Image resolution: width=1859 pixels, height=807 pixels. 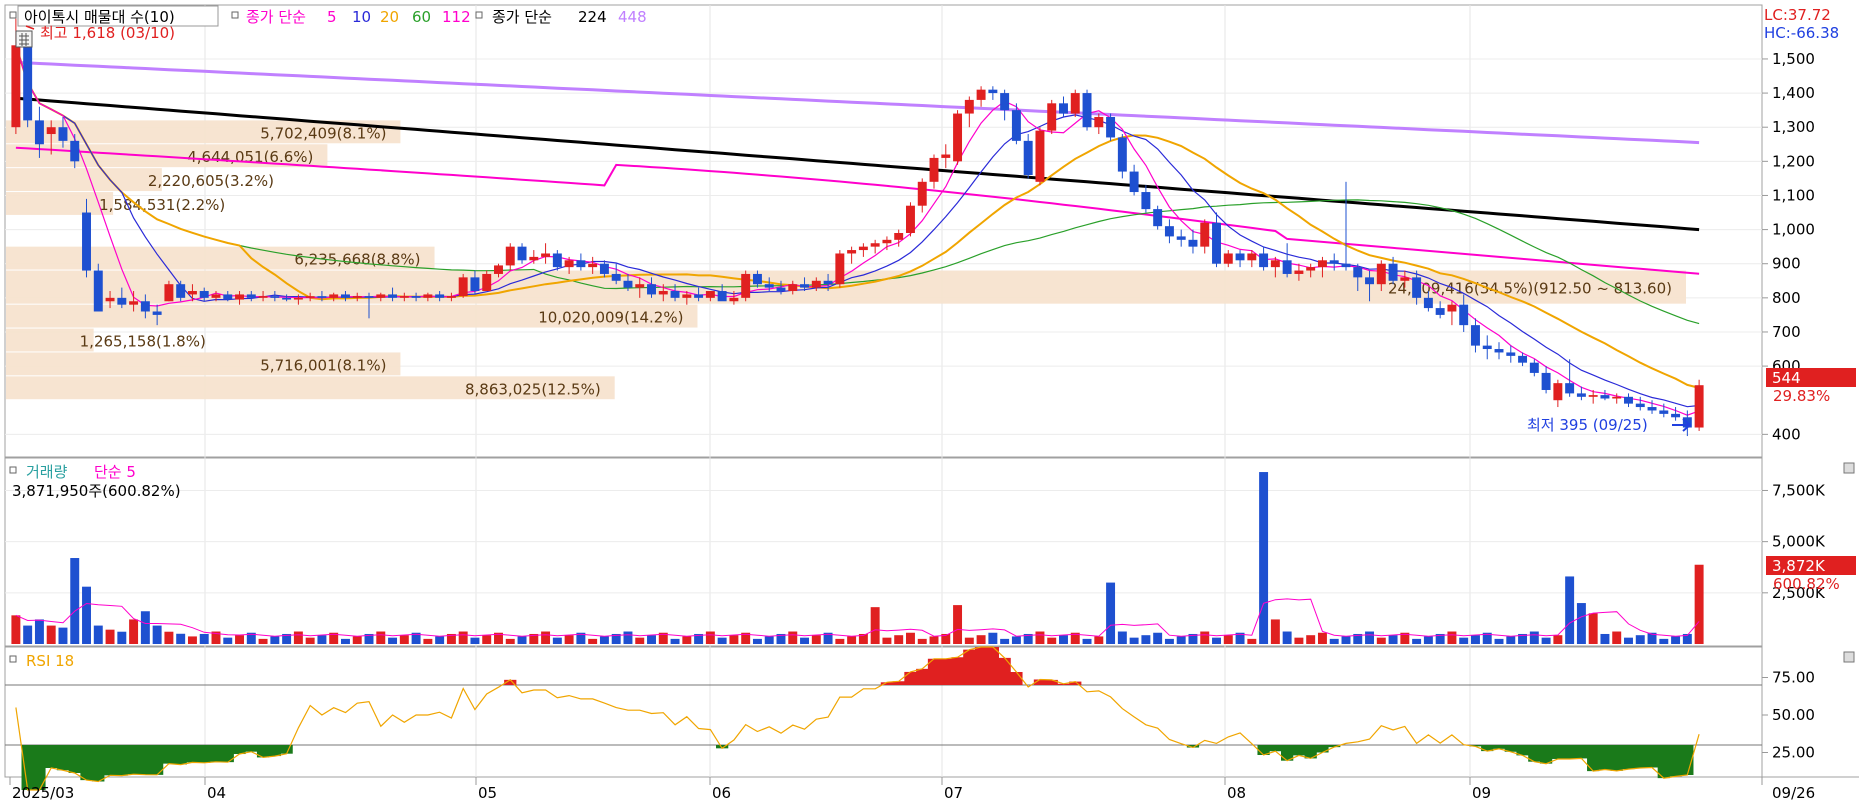 What do you see at coordinates (323, 365) in the screenshot?
I see `volume-profile-label: 5,716,001(8.1%)` at bounding box center [323, 365].